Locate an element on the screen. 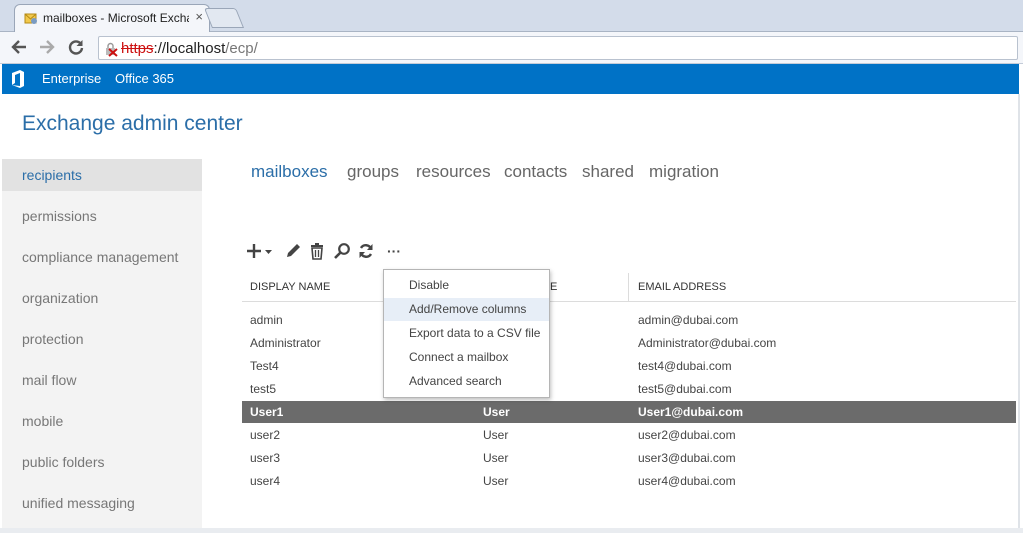 This screenshot has height=533, width=1023. leftnav-item-compliance-management: compliance management is located at coordinates (102, 257).